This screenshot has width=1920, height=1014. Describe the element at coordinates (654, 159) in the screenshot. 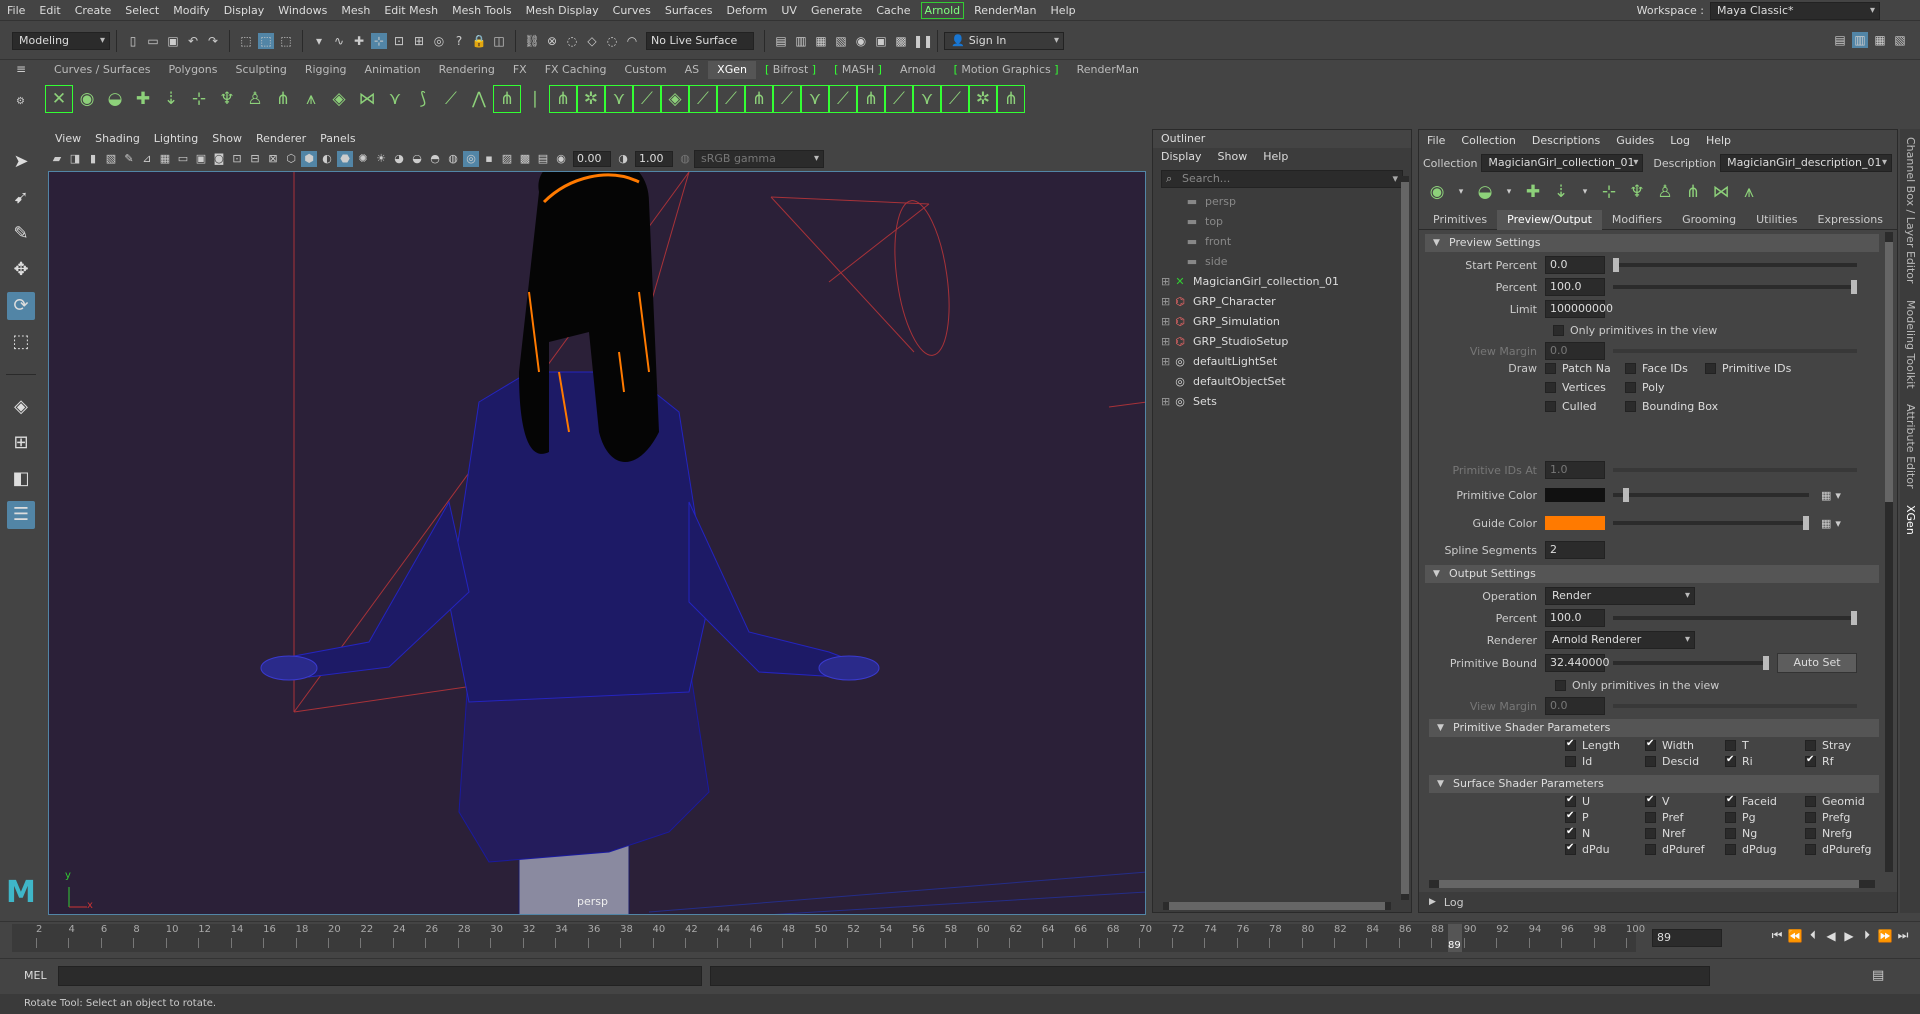

I see `gamma-field: 1.00` at that location.